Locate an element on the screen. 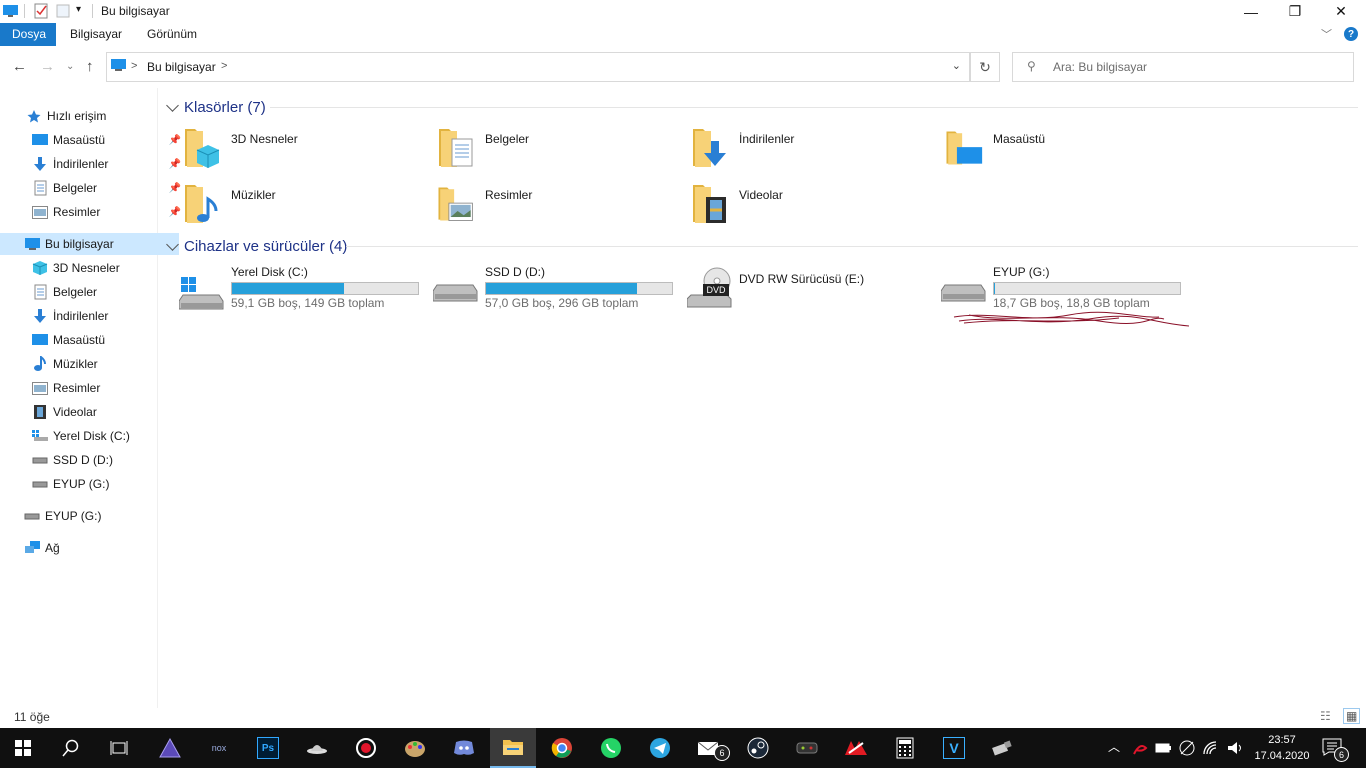 The image size is (1366, 768). sidebar-item-resimler: Resimler 📌 is located at coordinates (93, 212).